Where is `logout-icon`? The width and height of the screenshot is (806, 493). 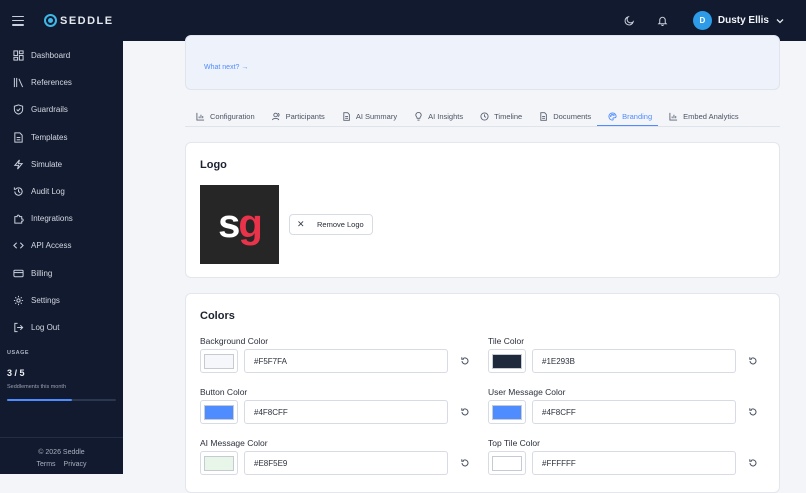
logout-icon is located at coordinates (18, 327).